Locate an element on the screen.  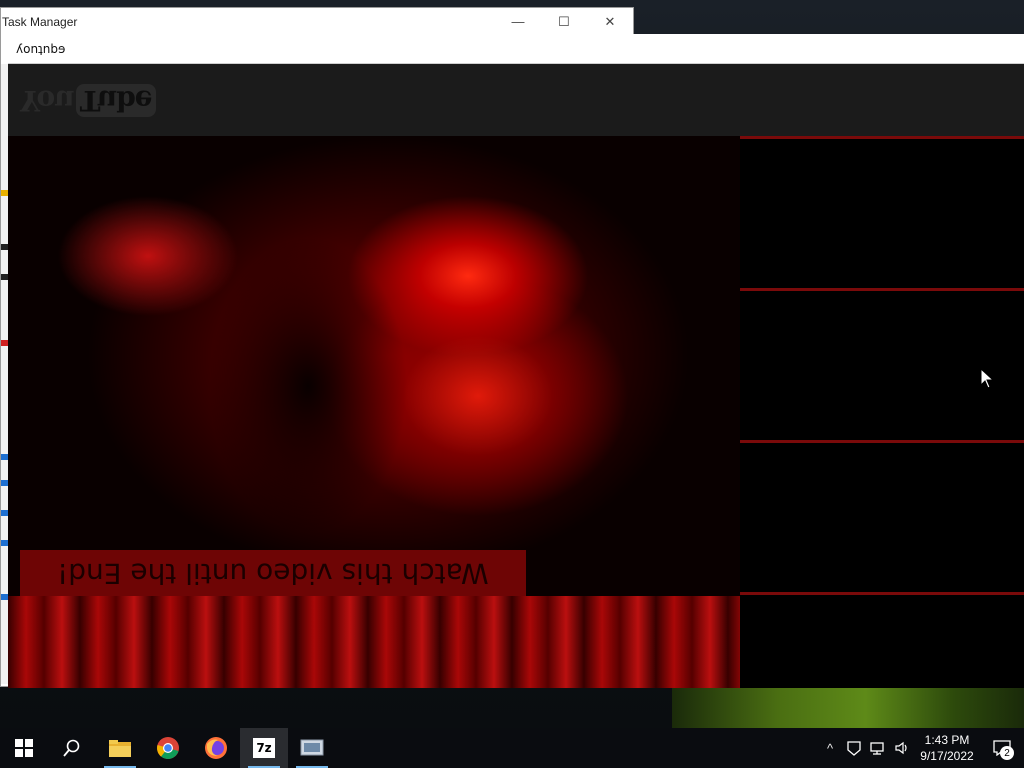
search-button is located at coordinates (72, 748).